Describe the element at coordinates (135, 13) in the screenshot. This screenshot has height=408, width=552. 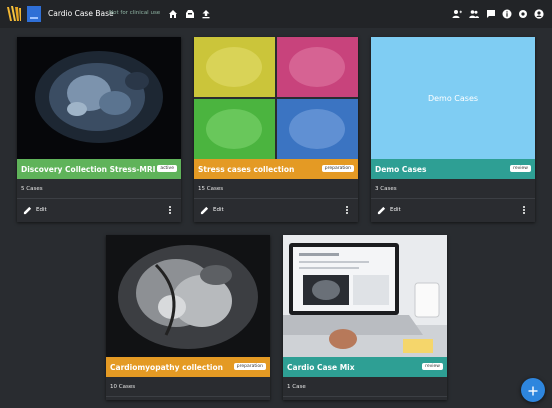
I see `clinical-disclaimer: Not for clinical use` at that location.